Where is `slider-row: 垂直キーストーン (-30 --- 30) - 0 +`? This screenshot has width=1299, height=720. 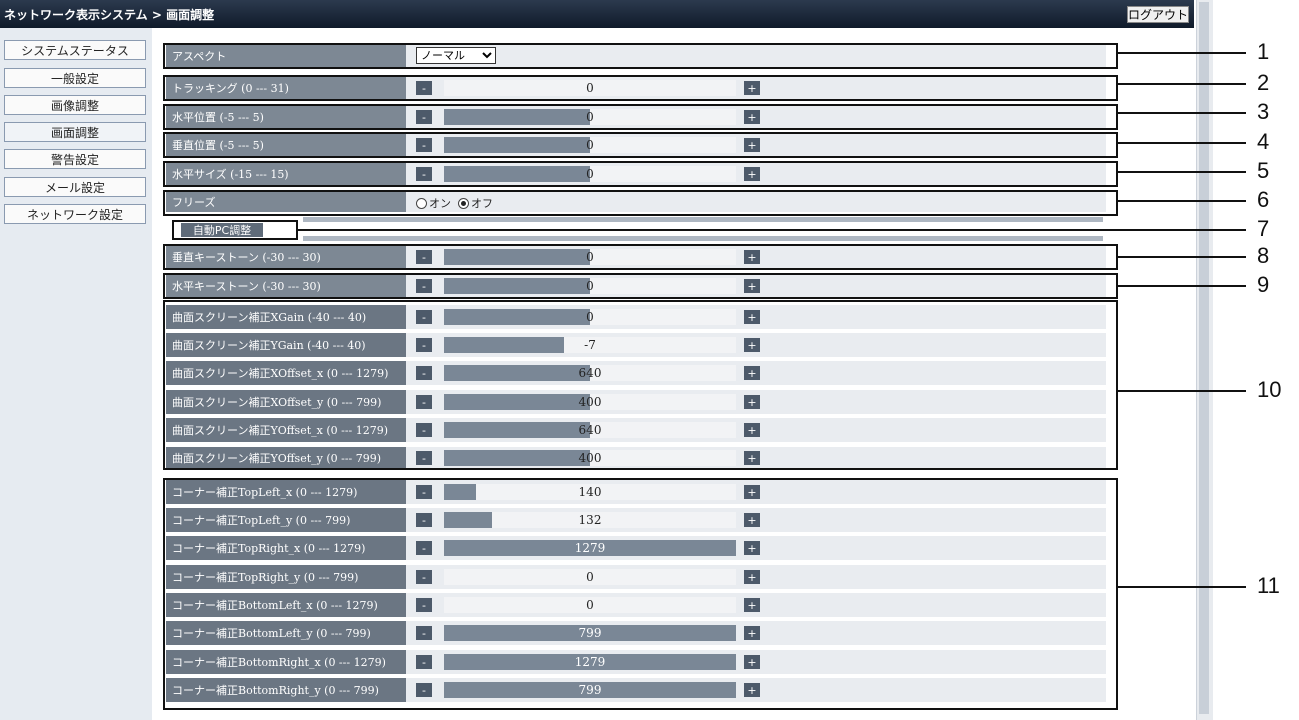 slider-row: 垂直キーストーン (-30 --- 30) - 0 + is located at coordinates (636, 257).